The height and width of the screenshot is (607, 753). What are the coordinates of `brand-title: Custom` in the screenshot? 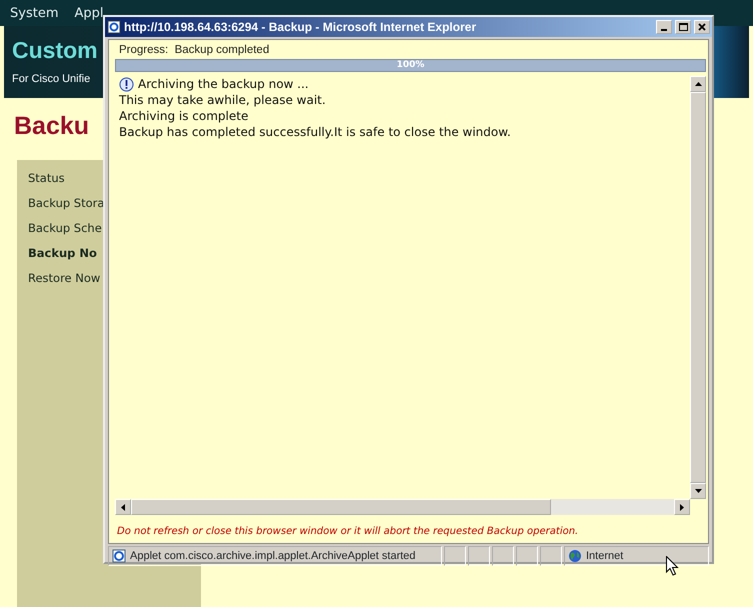 It's located at (55, 51).